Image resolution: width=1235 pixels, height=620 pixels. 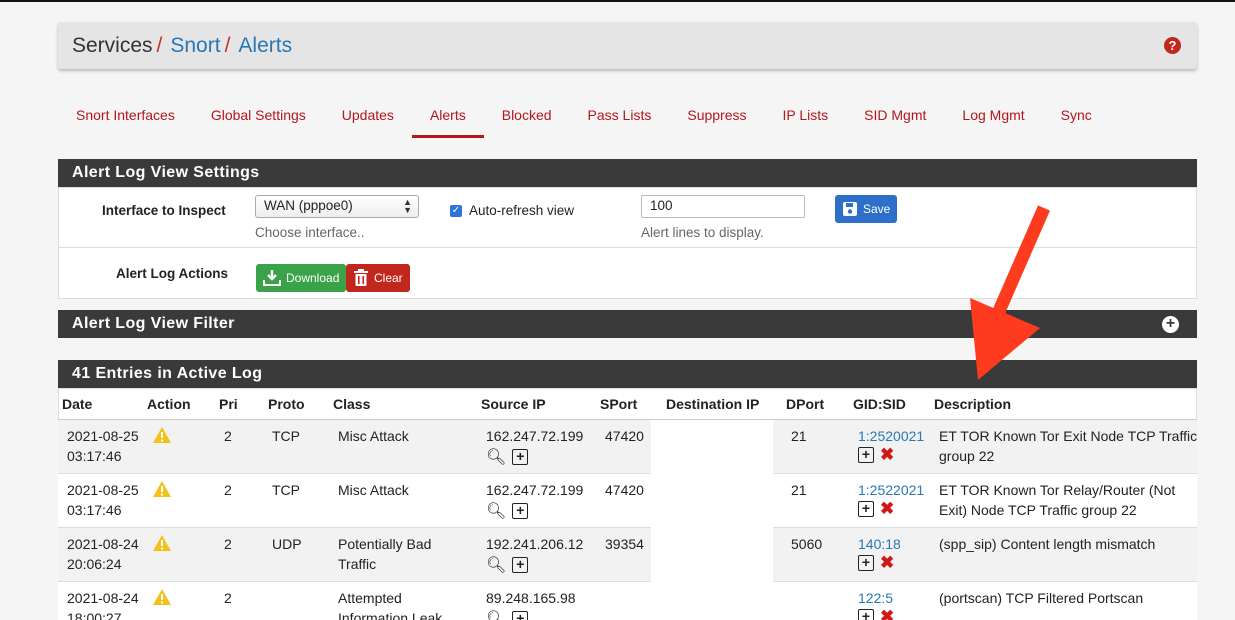 I want to click on row2-proto: TCP, so click(x=286, y=490).